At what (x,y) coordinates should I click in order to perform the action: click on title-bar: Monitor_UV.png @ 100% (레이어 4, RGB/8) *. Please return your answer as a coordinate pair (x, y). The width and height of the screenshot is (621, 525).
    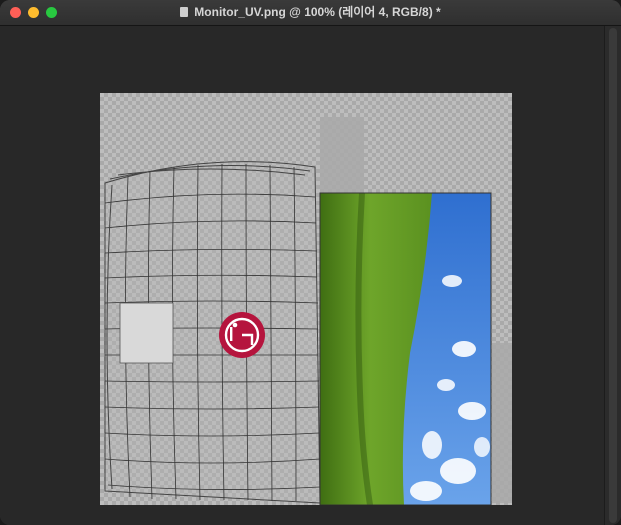
    Looking at the image, I should click on (310, 13).